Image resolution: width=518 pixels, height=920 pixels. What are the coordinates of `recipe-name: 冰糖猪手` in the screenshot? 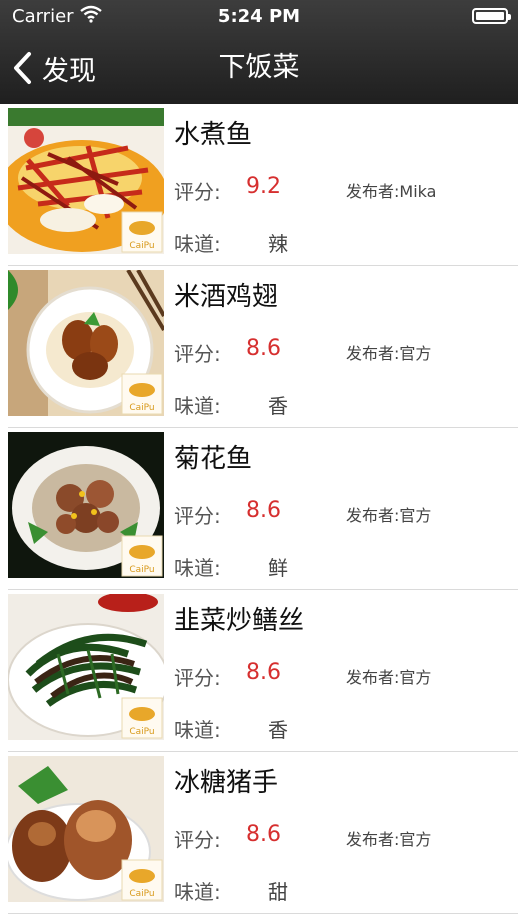 It's located at (226, 783).